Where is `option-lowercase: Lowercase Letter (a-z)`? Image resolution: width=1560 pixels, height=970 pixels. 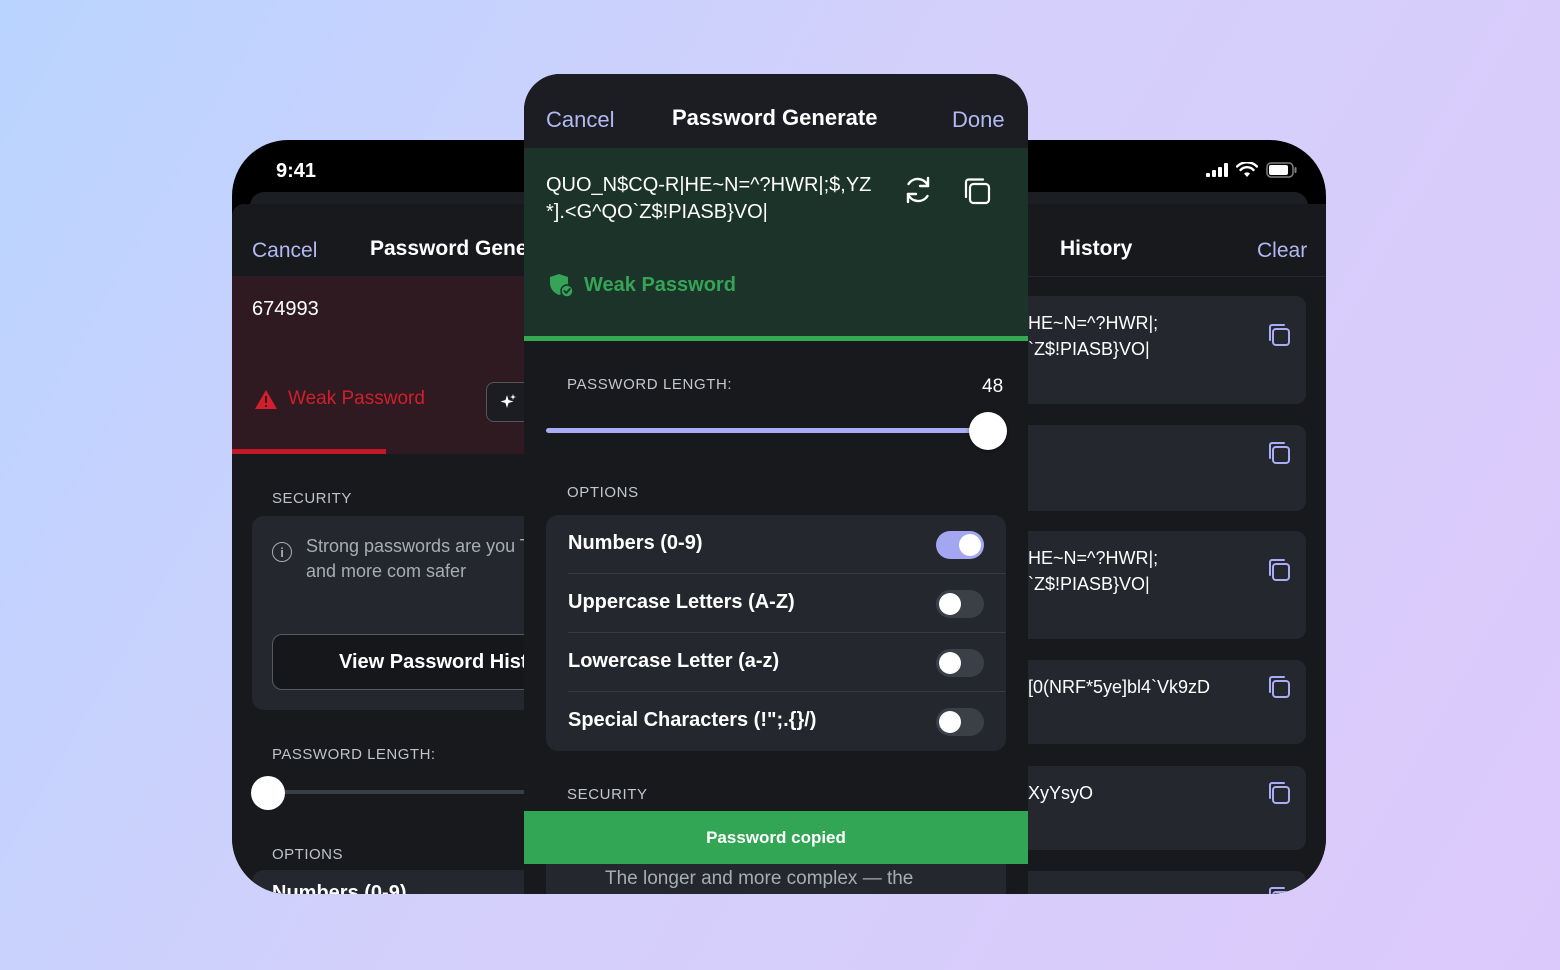
option-lowercase: Lowercase Letter (a-z) is located at coordinates (776, 662).